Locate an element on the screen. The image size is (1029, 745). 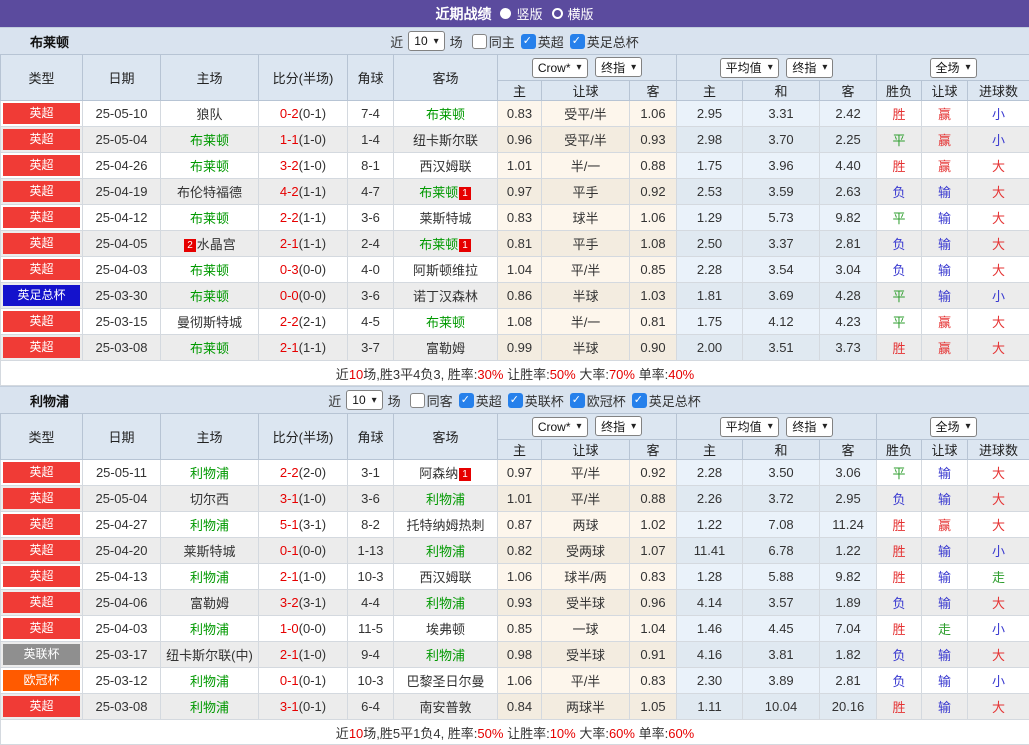
filter-label: 同客 is located at coordinates (440, 400).